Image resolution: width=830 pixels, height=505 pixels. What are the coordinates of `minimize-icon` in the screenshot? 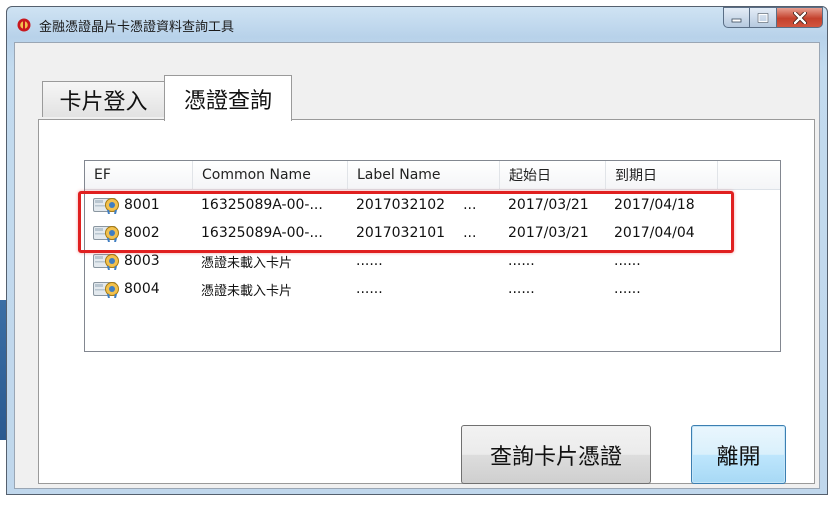 It's located at (736, 20).